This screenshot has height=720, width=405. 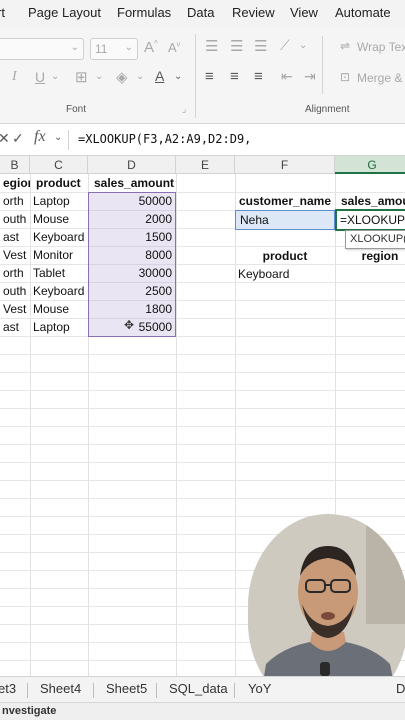 I want to click on increase-font-icon: A^, so click(x=151, y=47).